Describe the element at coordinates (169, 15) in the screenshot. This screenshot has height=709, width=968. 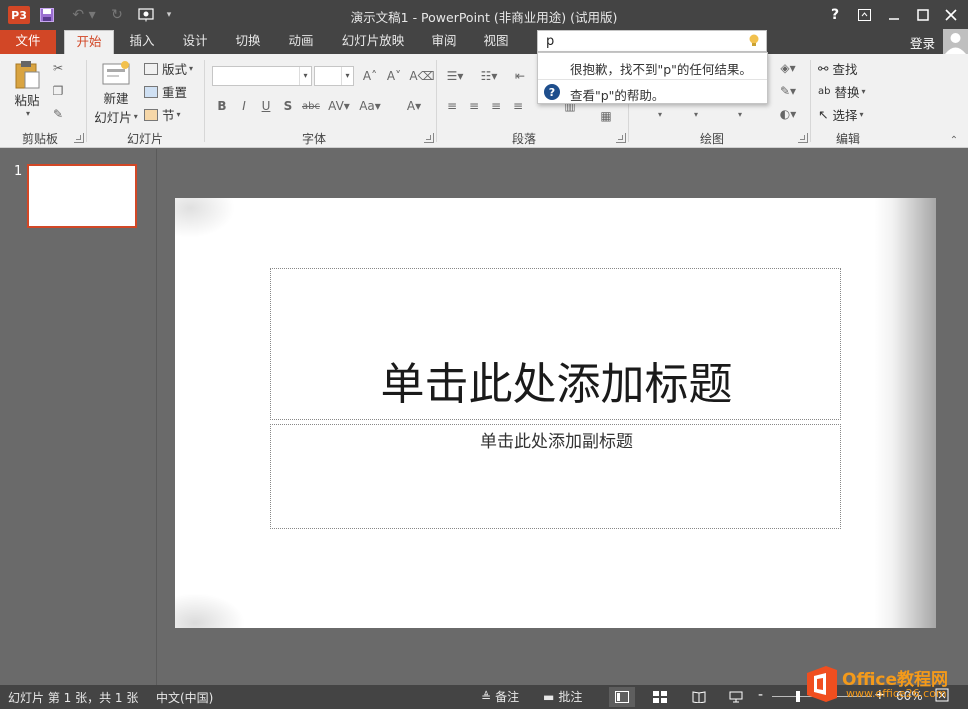
I see `customize-quick-access-button: ▾` at that location.